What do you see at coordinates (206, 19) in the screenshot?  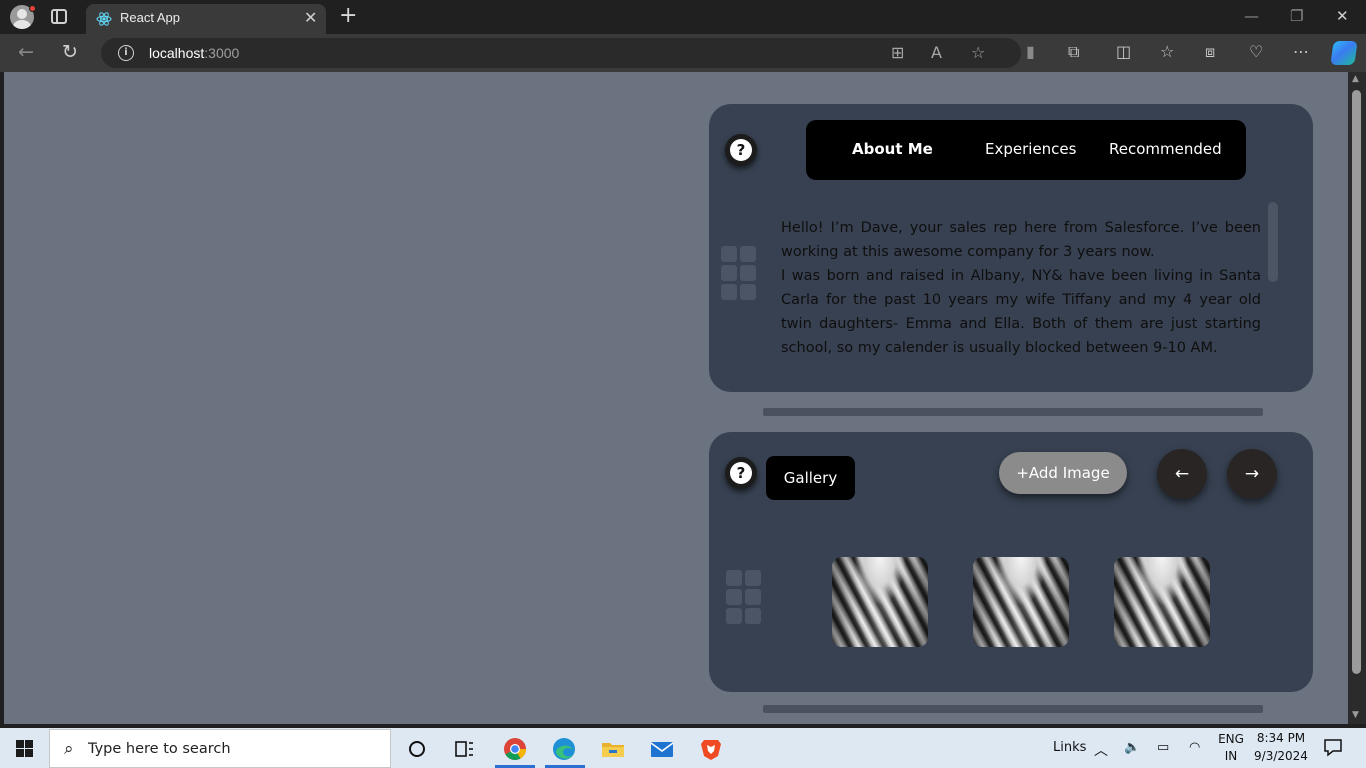 I see `browser-tab: React App ✕` at bounding box center [206, 19].